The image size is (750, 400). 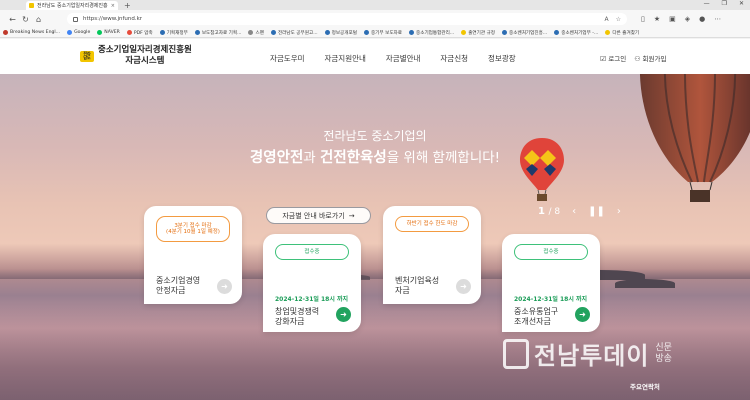 What do you see at coordinates (536, 316) in the screenshot?
I see `fund-title: 중소유통업구 조개선자금` at bounding box center [536, 316].